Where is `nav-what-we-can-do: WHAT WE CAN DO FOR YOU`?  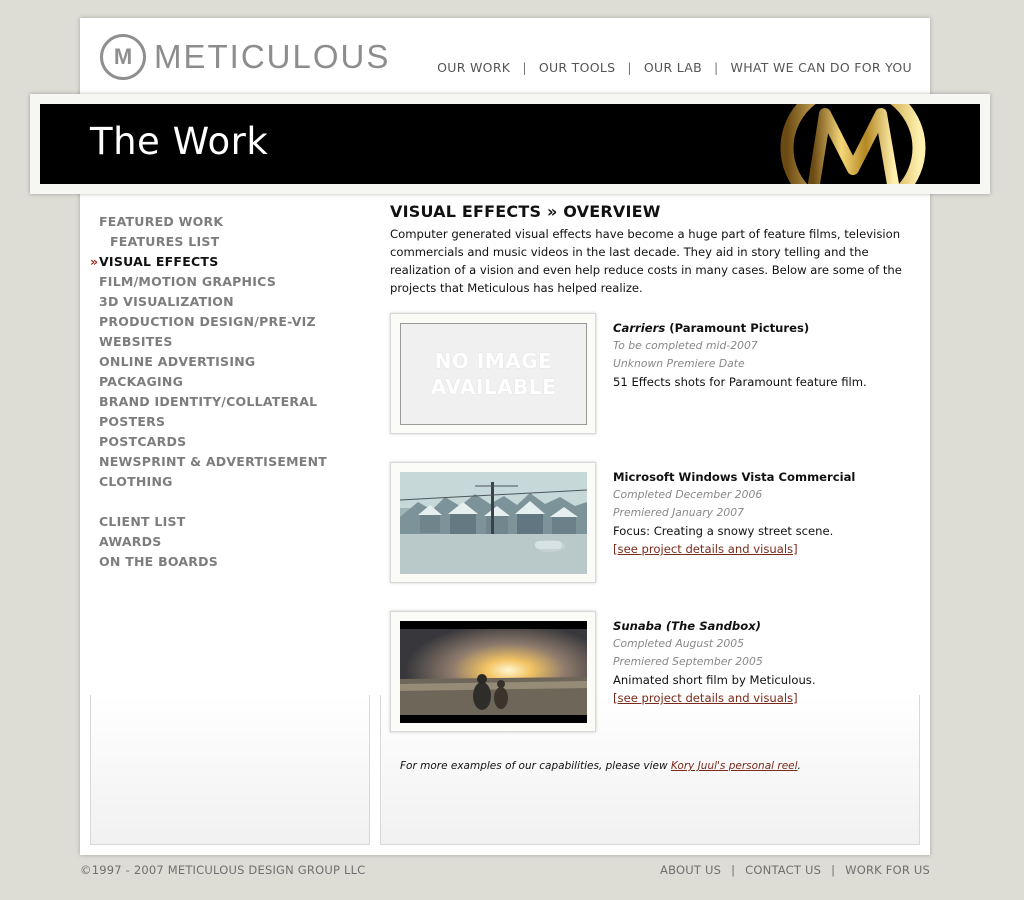
nav-what-we-can-do: WHAT WE CAN DO FOR YOU is located at coordinates (821, 67).